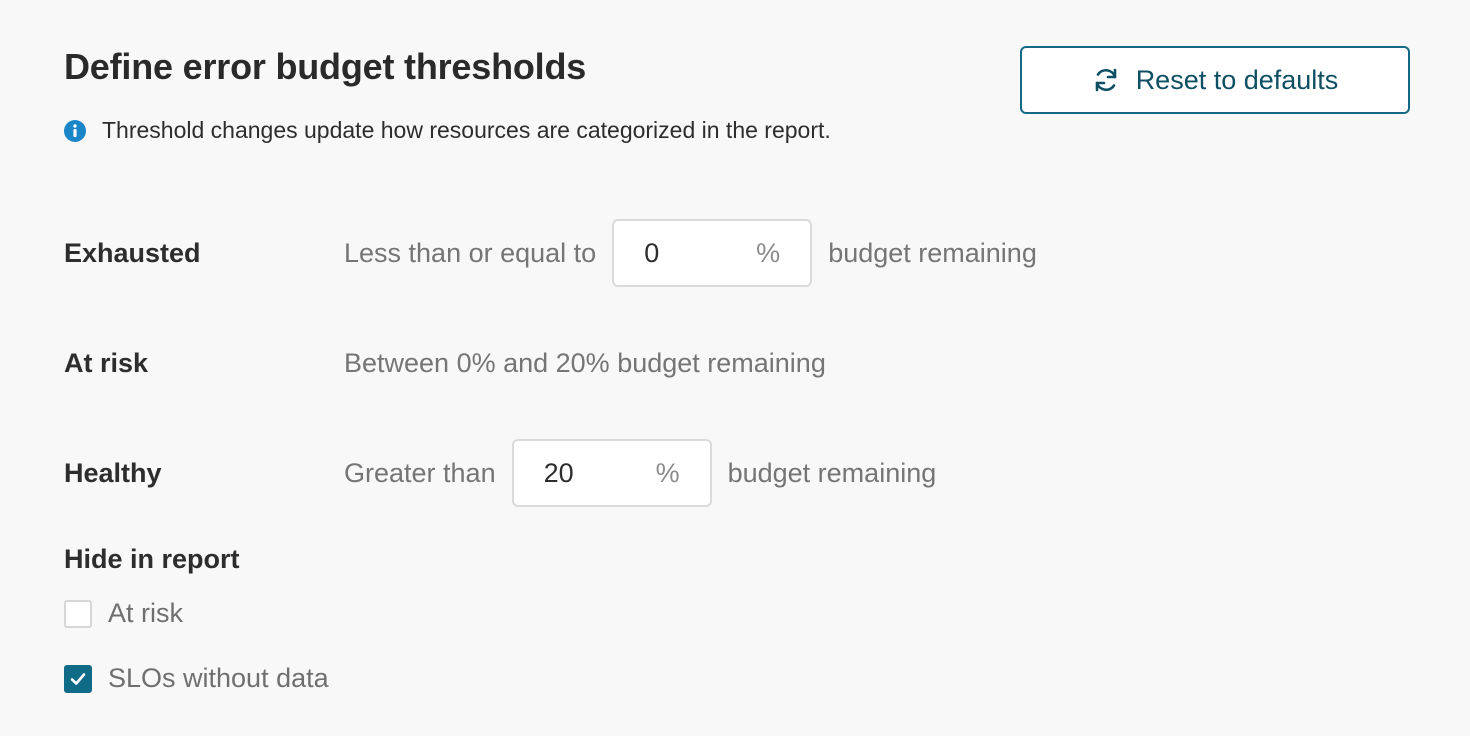 Image resolution: width=1470 pixels, height=736 pixels. Describe the element at coordinates (78, 613) in the screenshot. I see `hide-at-risk-checkbox` at that location.